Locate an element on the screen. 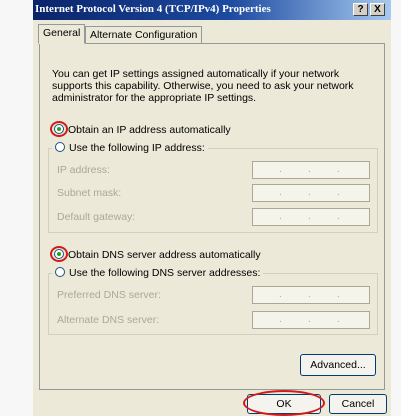 This screenshot has height=416, width=401. alternate-dns-label: Alternate DNS server: is located at coordinates (108, 320).